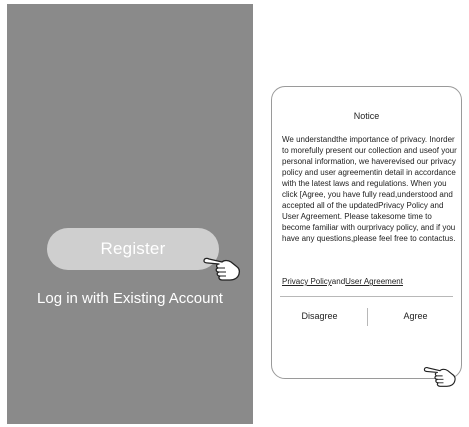 The height and width of the screenshot is (427, 469). I want to click on disagree-label: Disagree, so click(319, 316).